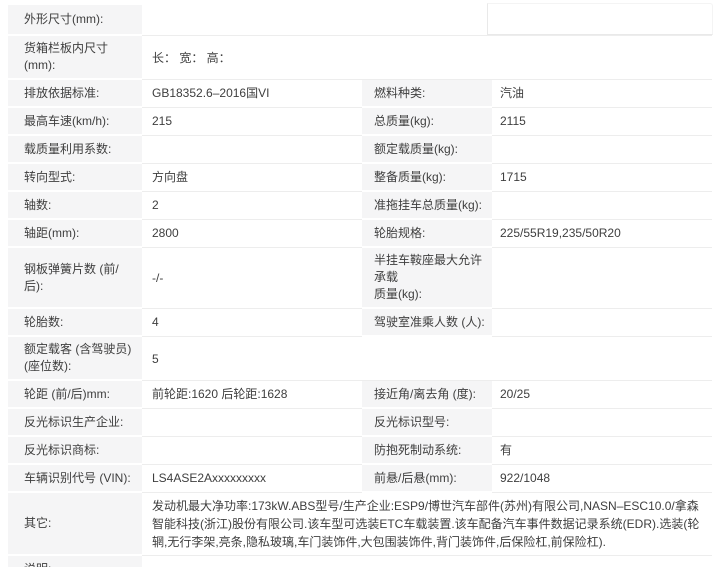 This screenshot has height=567, width=720. I want to click on spec-label-text: 说明:, so click(37, 564).